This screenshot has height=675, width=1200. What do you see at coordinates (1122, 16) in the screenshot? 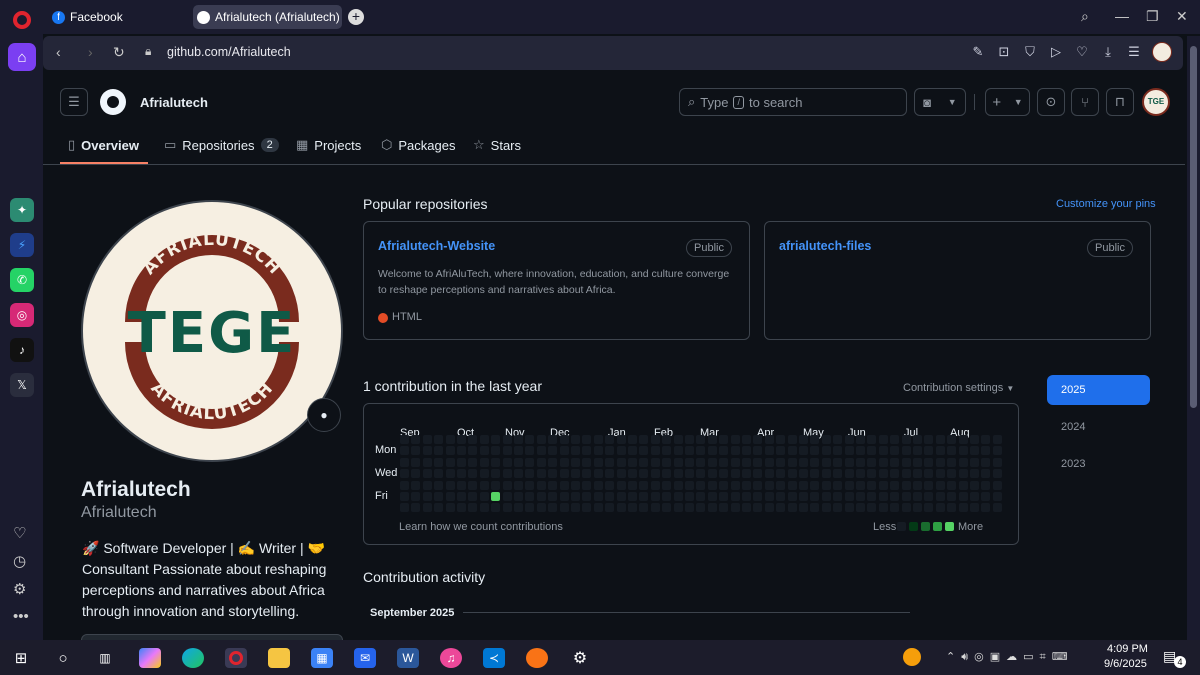
I see `minimize-icon: —` at bounding box center [1122, 16].